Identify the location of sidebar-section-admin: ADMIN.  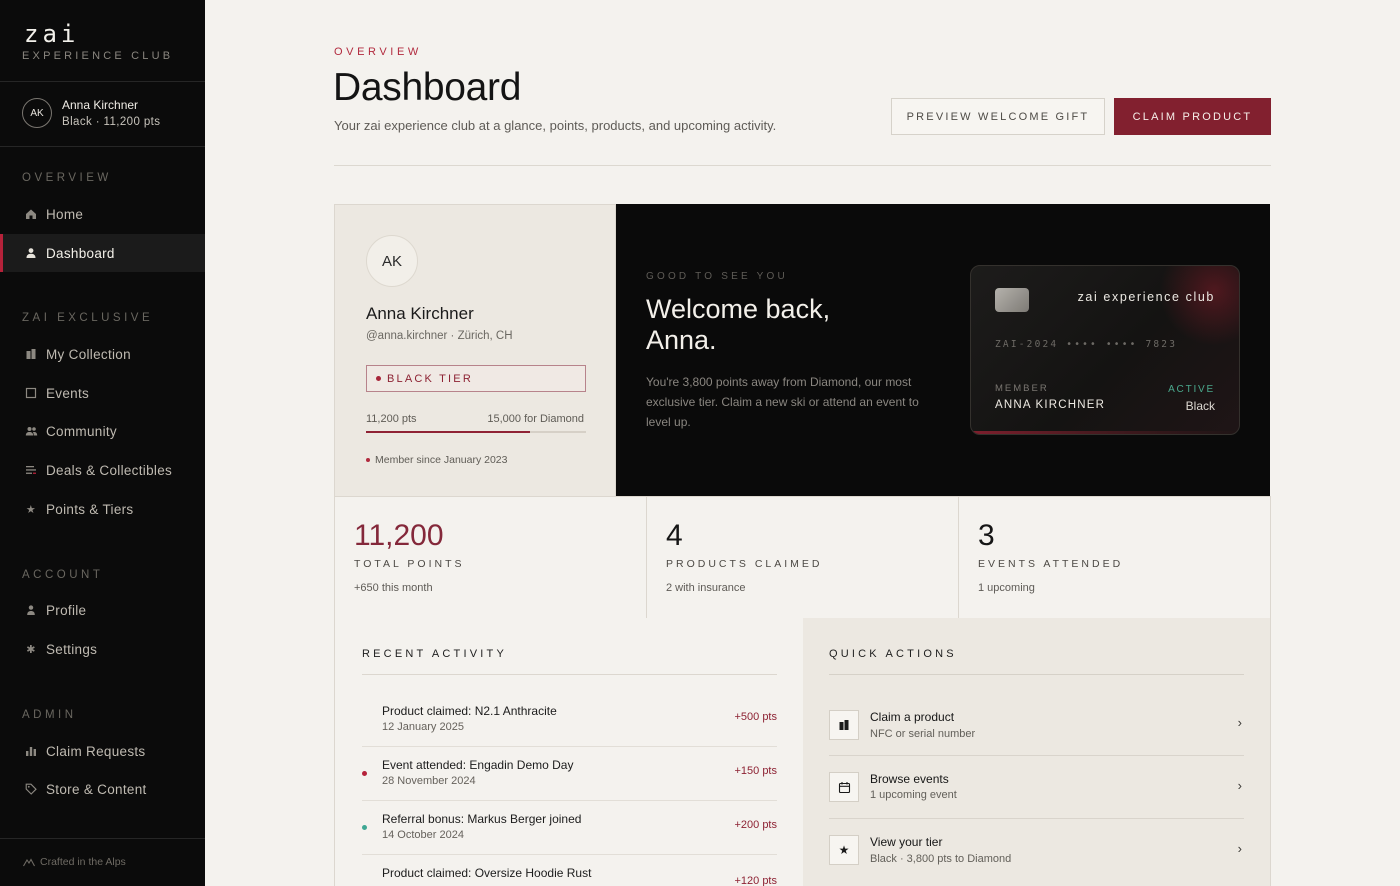
(49, 715).